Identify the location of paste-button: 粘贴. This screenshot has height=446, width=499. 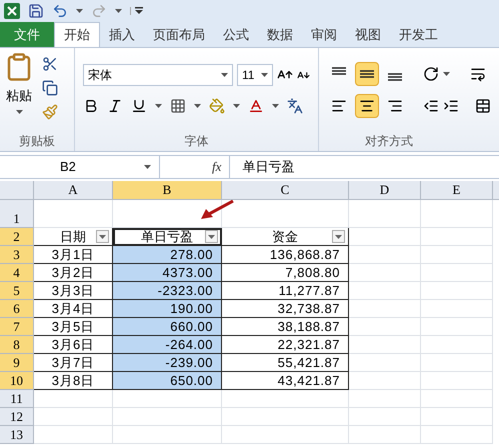
(19, 96).